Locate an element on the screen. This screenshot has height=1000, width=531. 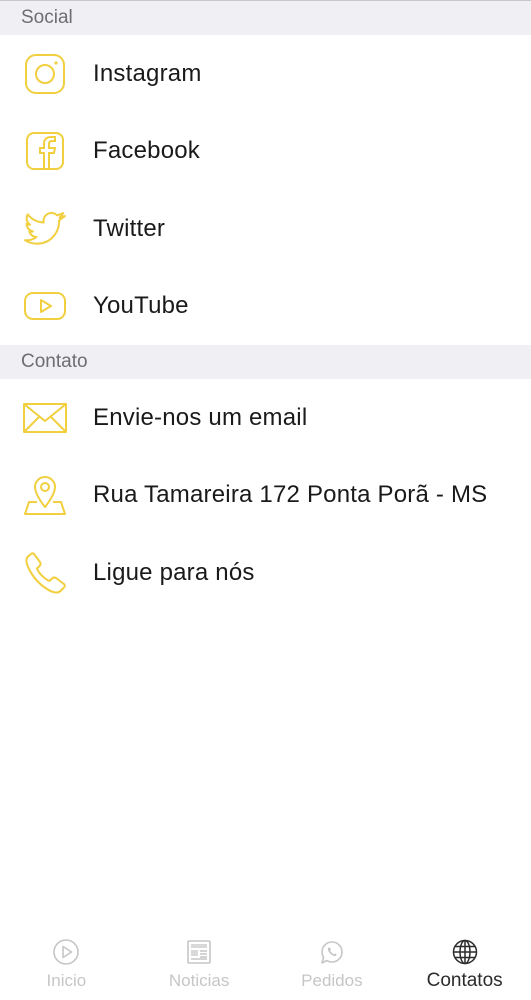
social-item-facebook: Facebook is located at coordinates (265, 152).